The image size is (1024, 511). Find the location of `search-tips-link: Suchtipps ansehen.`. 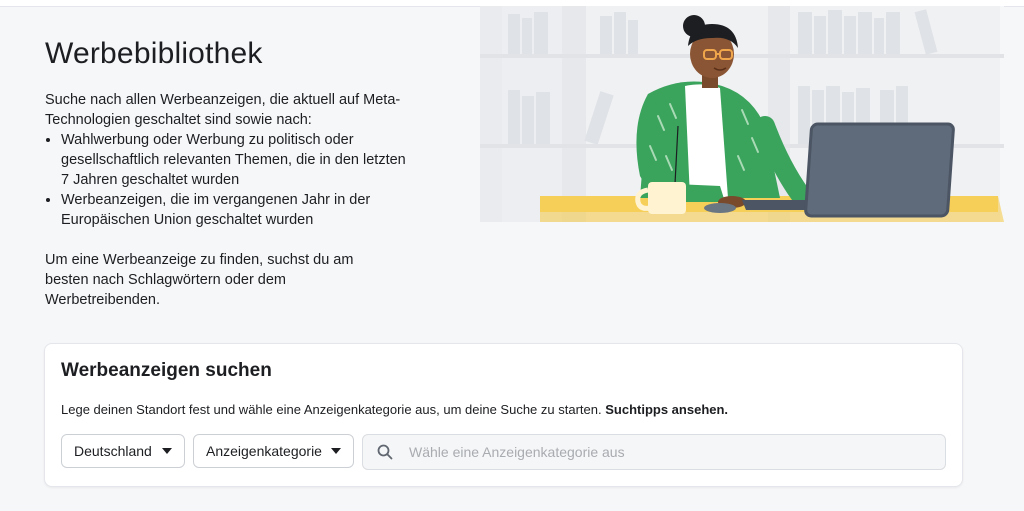

search-tips-link: Suchtipps ansehen. is located at coordinates (666, 409).